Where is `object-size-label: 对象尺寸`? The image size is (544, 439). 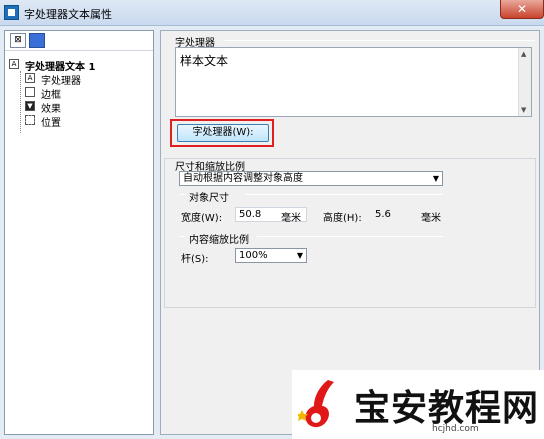
object-size-label: 对象尺寸 is located at coordinates (209, 198).